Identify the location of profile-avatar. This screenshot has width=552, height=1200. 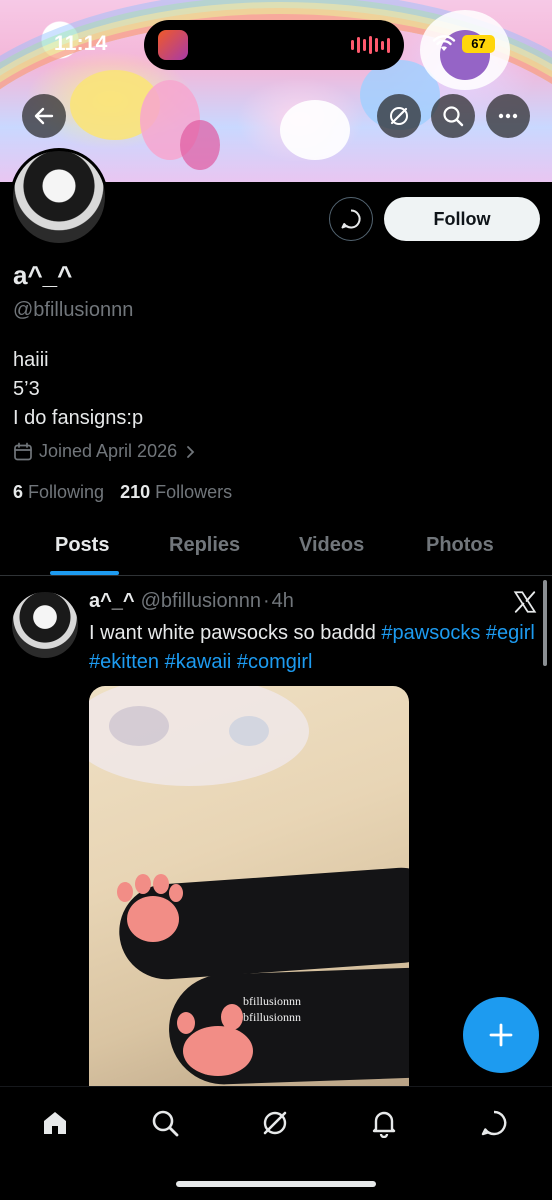
(59, 197).